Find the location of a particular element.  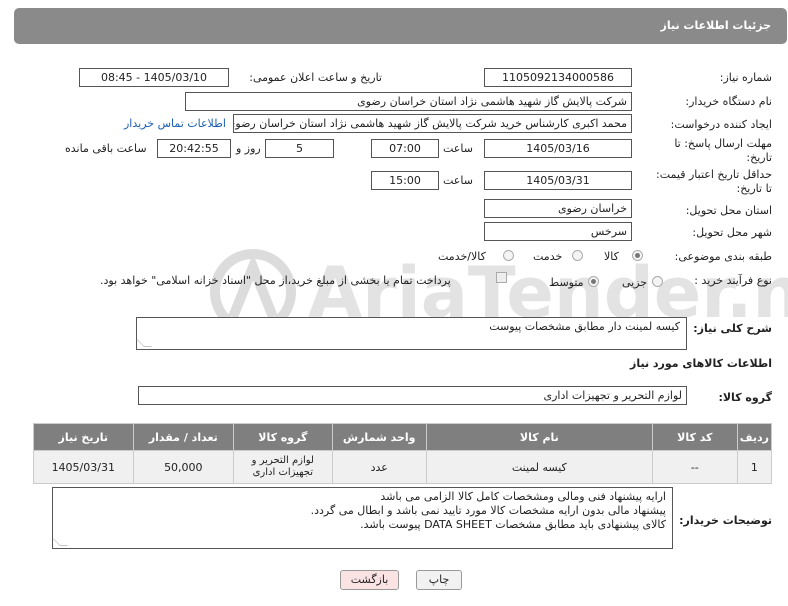

description-label: شرح کلی نیاز: is located at coordinates (732, 328).